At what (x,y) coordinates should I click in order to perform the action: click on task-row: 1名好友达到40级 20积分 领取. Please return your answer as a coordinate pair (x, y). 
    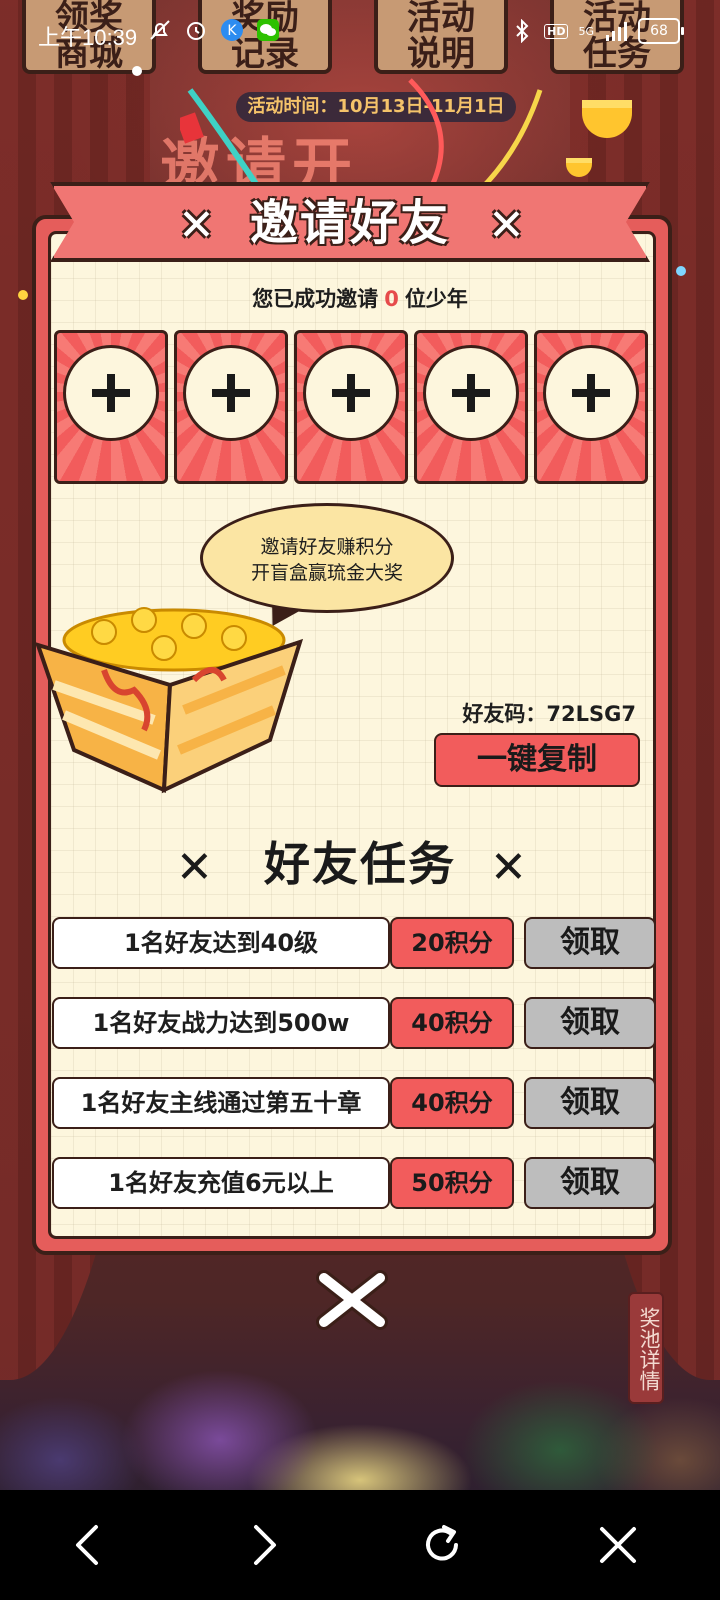
    Looking at the image, I should click on (354, 943).